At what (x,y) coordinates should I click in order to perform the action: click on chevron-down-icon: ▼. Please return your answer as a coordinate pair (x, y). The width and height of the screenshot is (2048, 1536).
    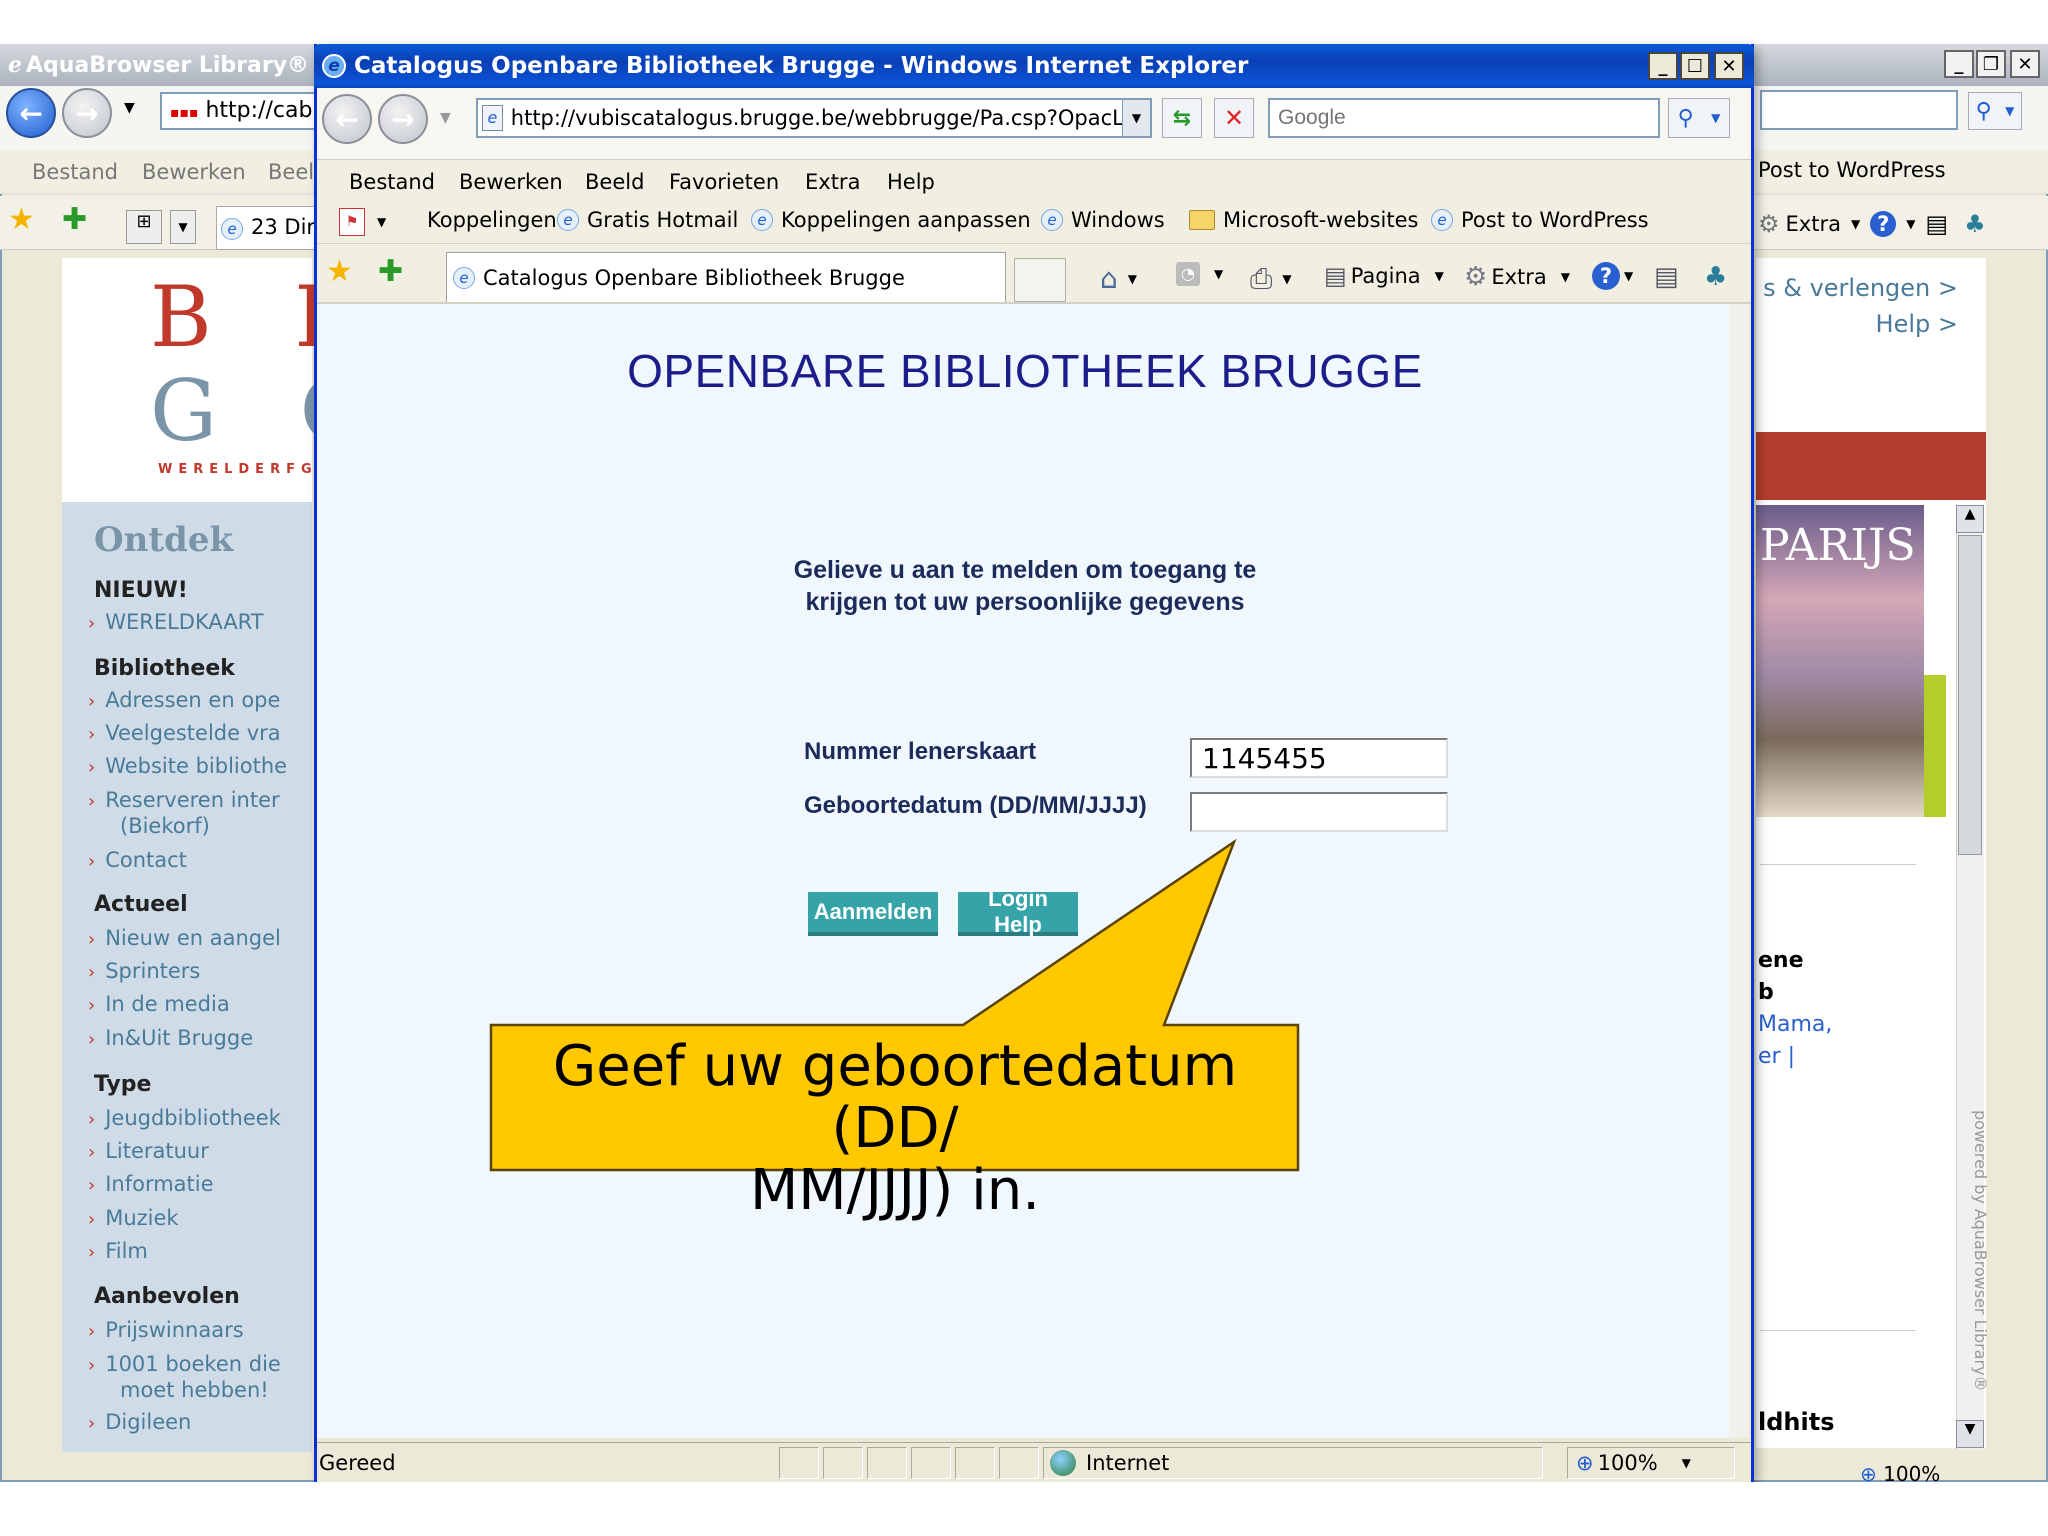
    Looking at the image, I should click on (1686, 1463).